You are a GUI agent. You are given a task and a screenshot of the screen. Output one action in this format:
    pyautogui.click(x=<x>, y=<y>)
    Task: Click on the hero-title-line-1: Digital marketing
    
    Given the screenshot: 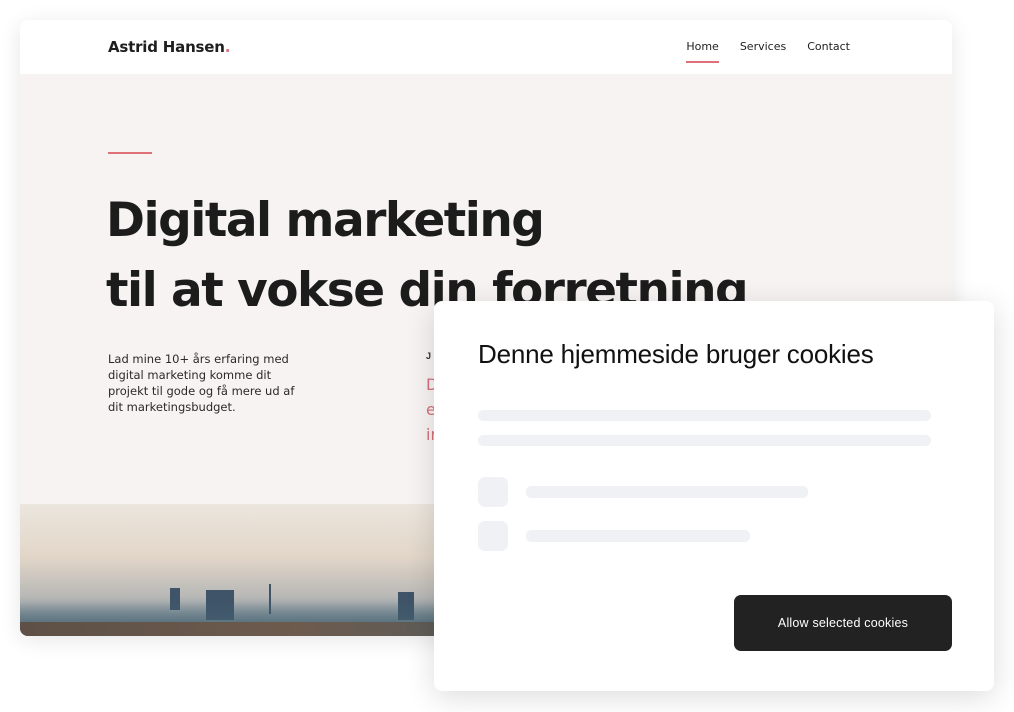 What is the action you would take?
    pyautogui.click(x=325, y=220)
    